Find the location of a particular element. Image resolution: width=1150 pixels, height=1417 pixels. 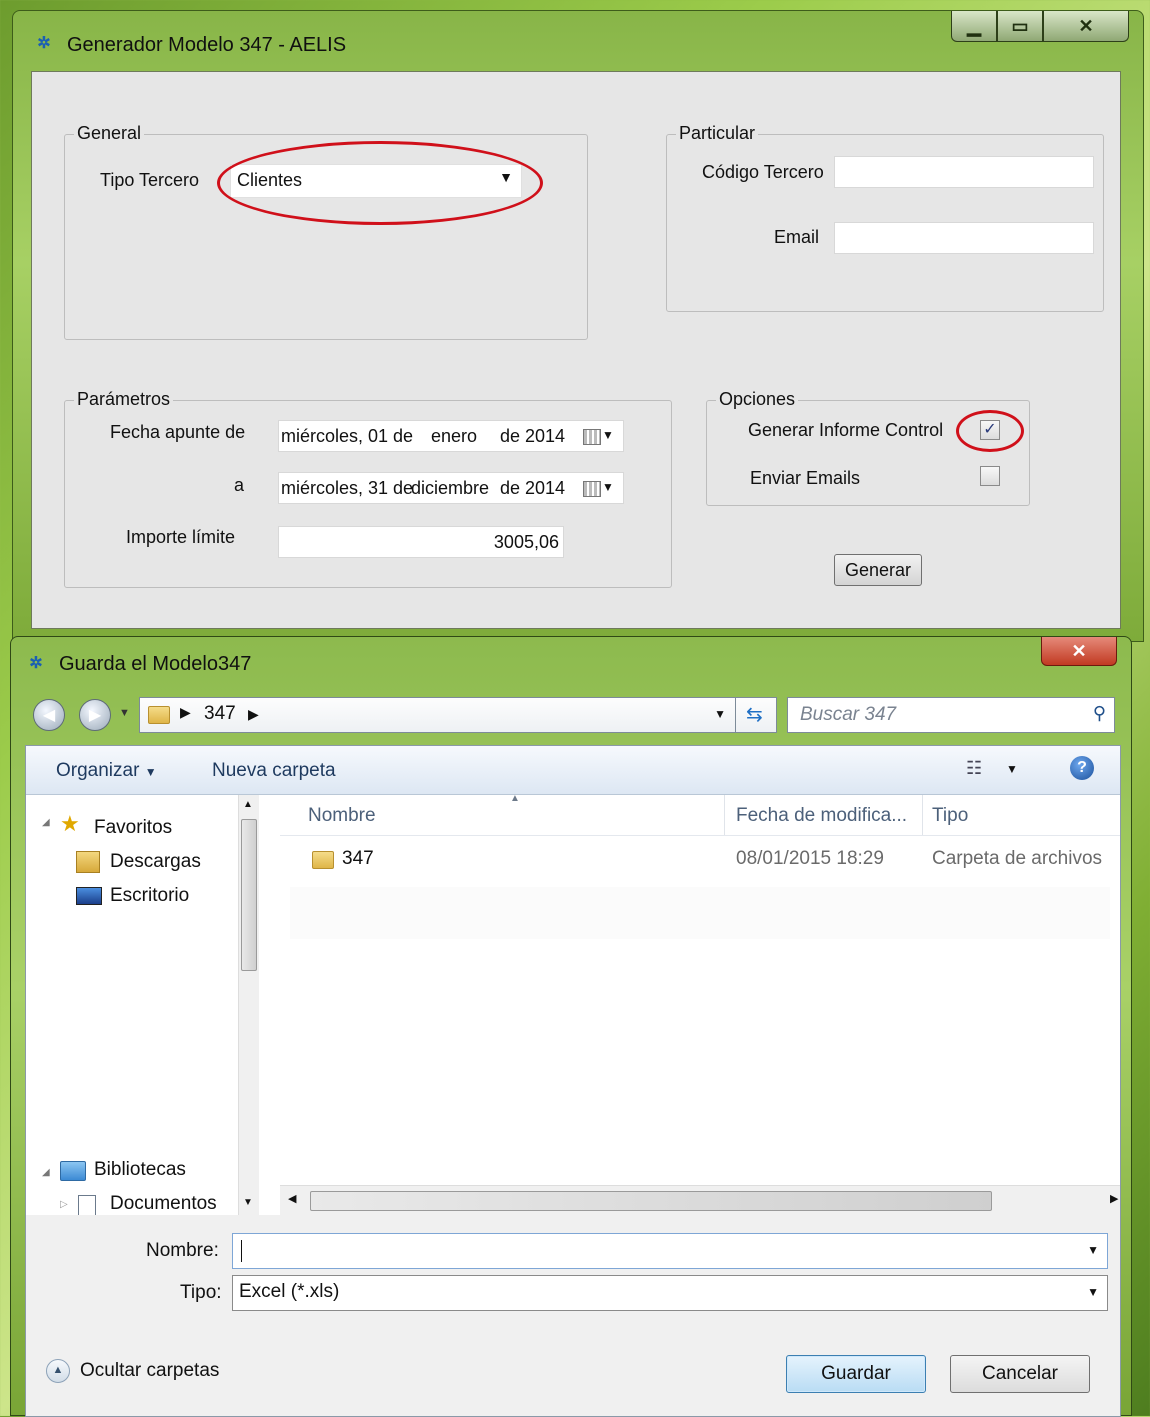

maximize-button: ▭ is located at coordinates (1020, 26).